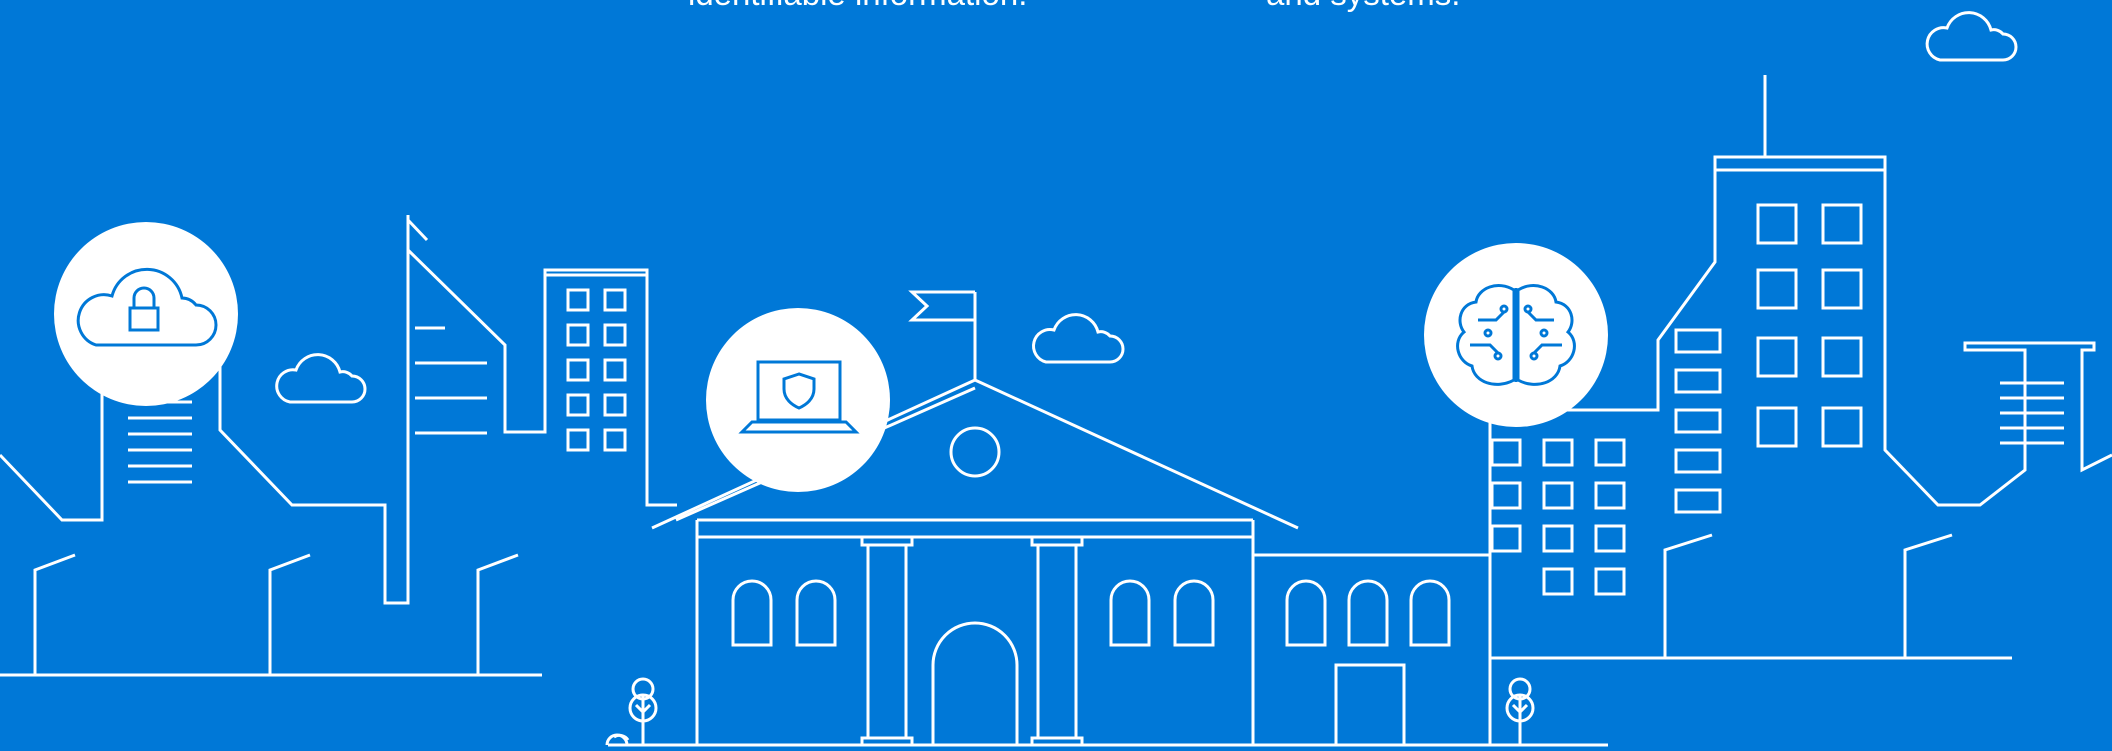  What do you see at coordinates (276, 614) in the screenshot?
I see `street-lamps-left` at bounding box center [276, 614].